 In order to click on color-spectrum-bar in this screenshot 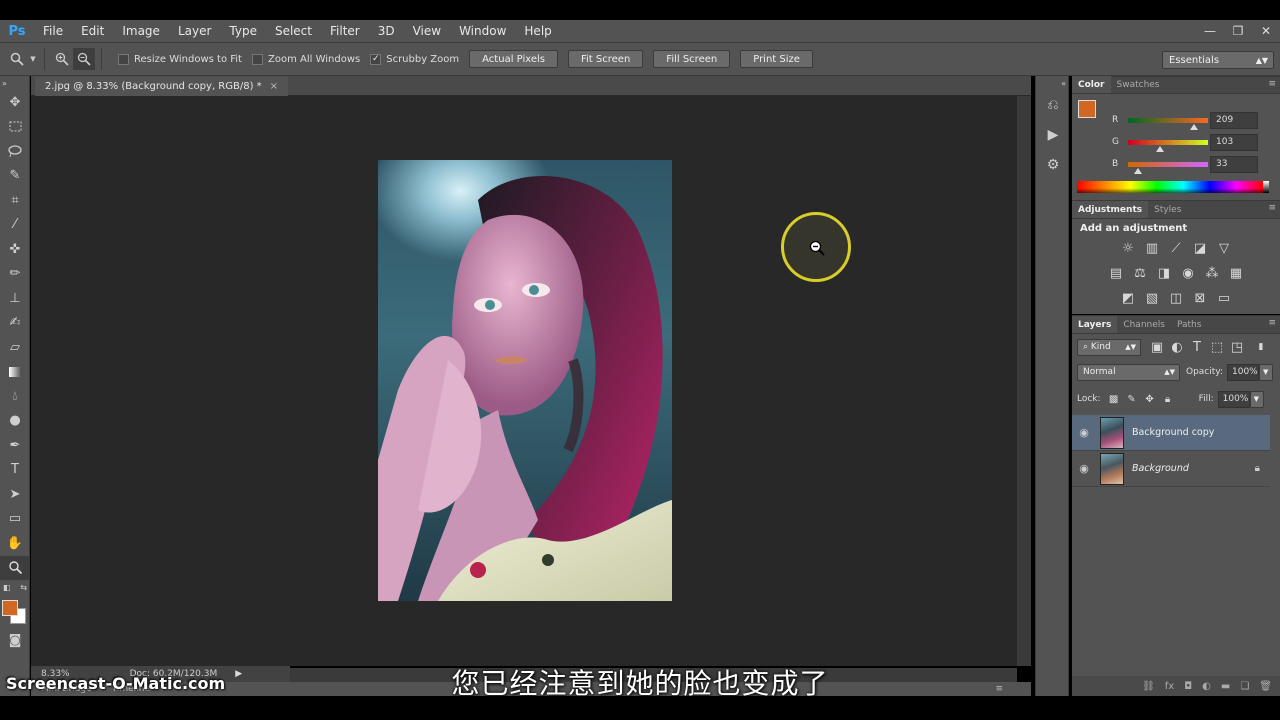, I will do `click(1173, 187)`.